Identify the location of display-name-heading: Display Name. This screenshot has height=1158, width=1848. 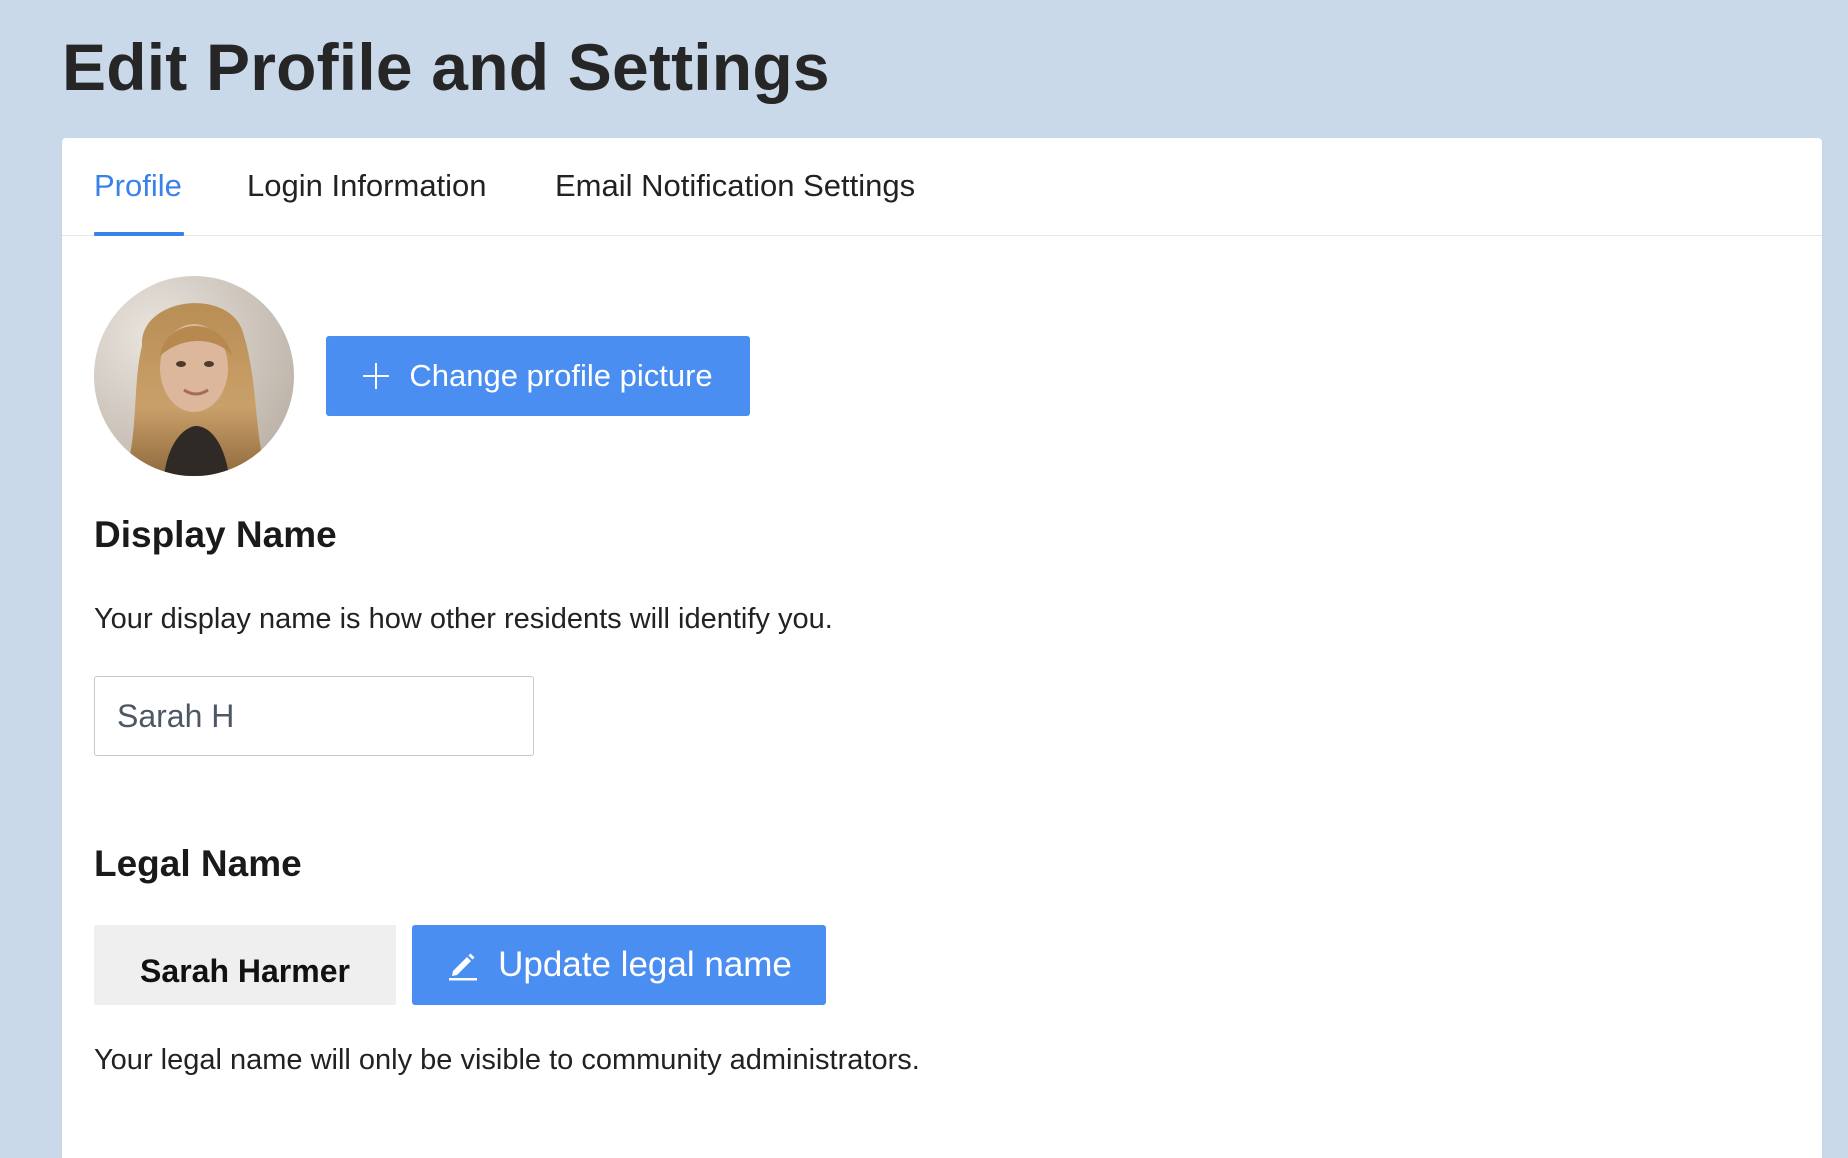
(215, 534).